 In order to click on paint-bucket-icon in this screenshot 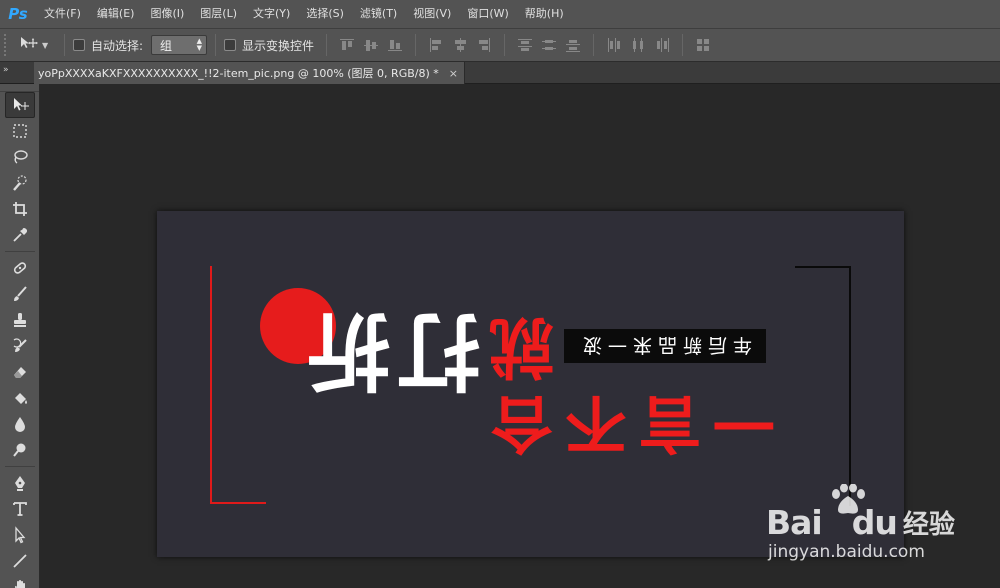, I will do `click(20, 398)`.